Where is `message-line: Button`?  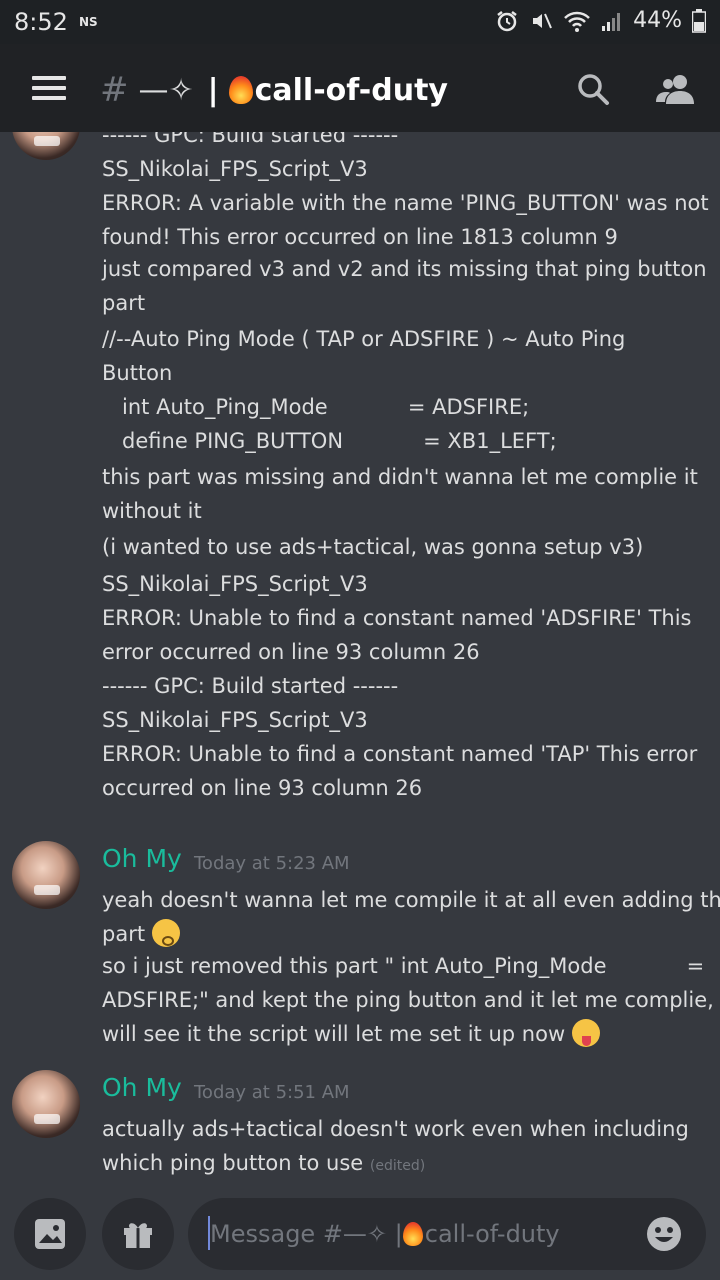
message-line: Button is located at coordinates (137, 373).